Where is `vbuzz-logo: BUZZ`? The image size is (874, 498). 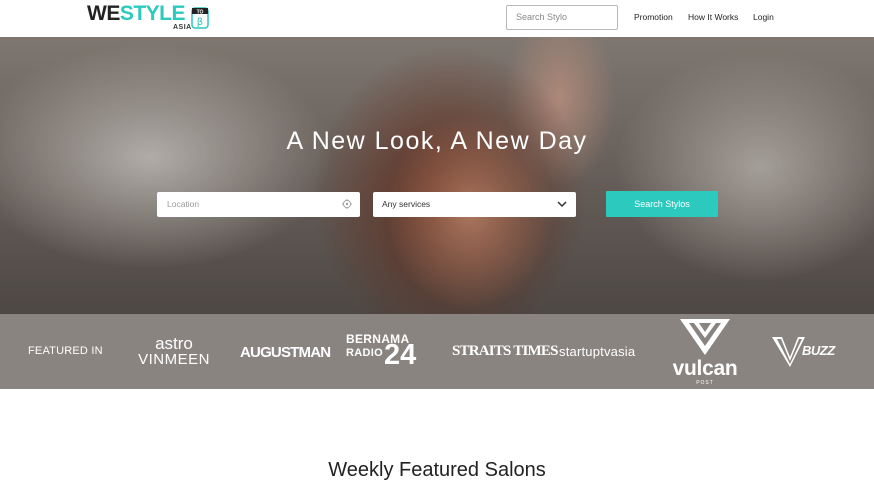
vbuzz-logo: BUZZ is located at coordinates (810, 351).